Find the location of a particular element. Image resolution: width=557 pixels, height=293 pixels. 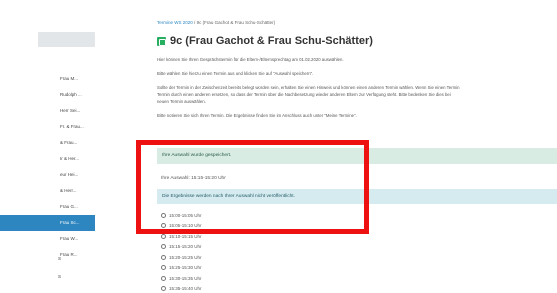

page-title: 9c (Frau Gachot & Frau Schu-Schätter) is located at coordinates (265, 41).